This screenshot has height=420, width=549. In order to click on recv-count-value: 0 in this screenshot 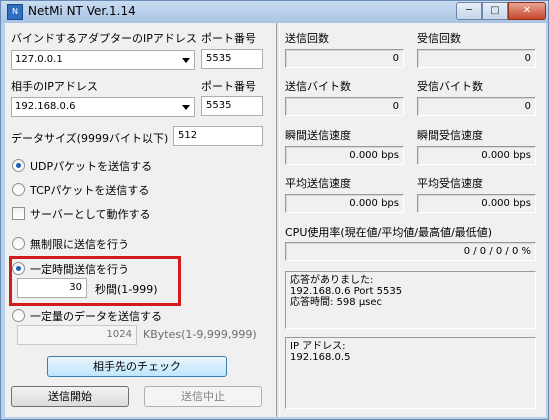, I will do `click(476, 58)`.